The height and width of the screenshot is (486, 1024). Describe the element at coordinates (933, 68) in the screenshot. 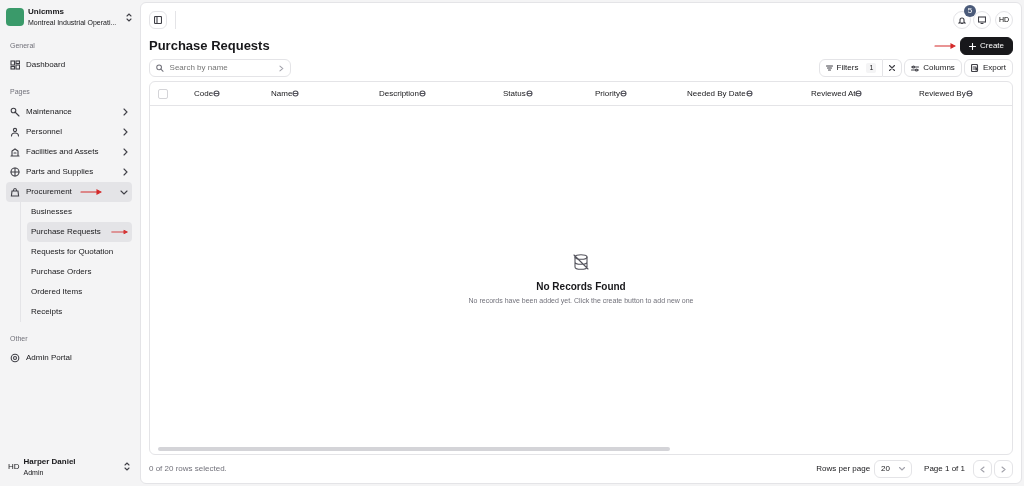

I see `columns-button: Columns` at that location.